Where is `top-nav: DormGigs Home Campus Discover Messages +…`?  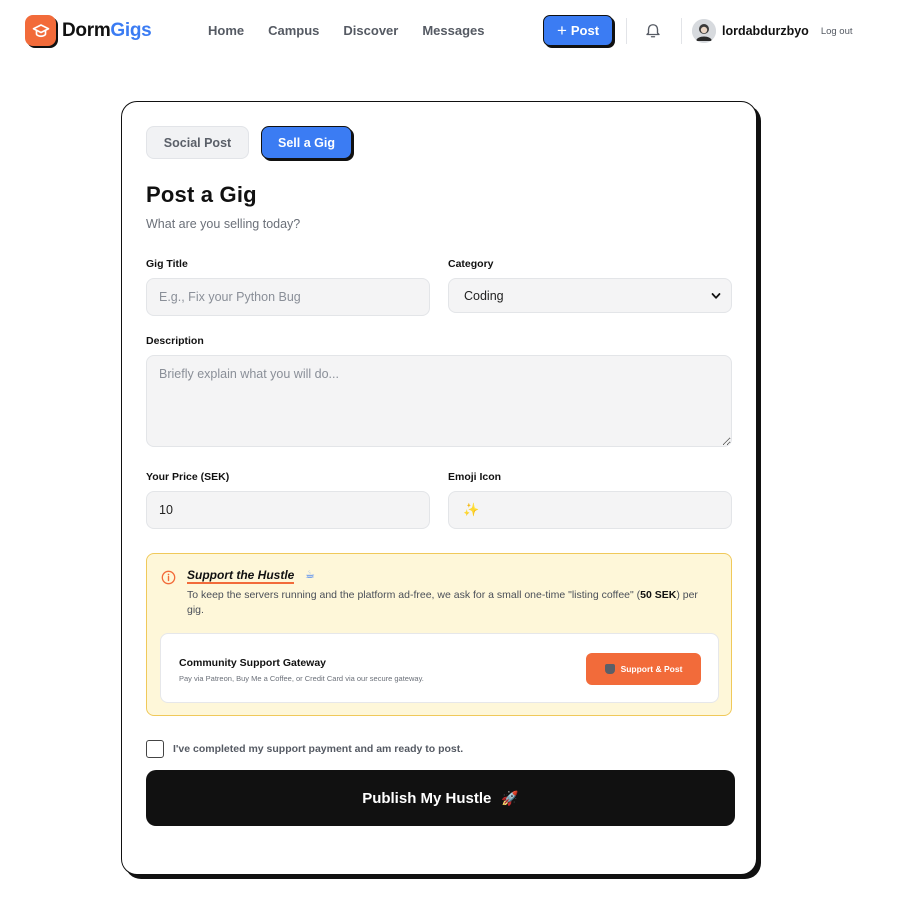
top-nav: DormGigs Home Campus Discover Messages +… is located at coordinates (453, 31).